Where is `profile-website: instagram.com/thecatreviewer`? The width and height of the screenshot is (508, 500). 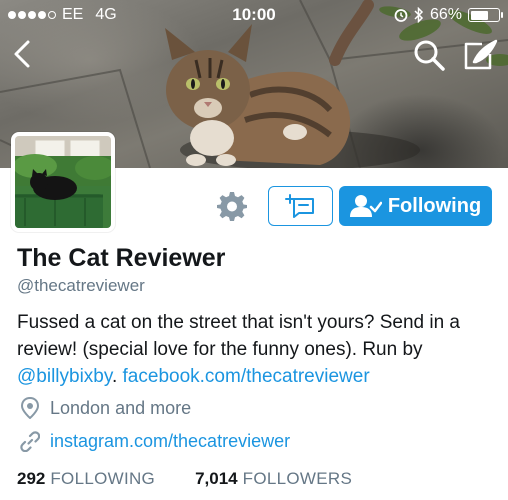
profile-website: instagram.com/thecatreviewer is located at coordinates (155, 441).